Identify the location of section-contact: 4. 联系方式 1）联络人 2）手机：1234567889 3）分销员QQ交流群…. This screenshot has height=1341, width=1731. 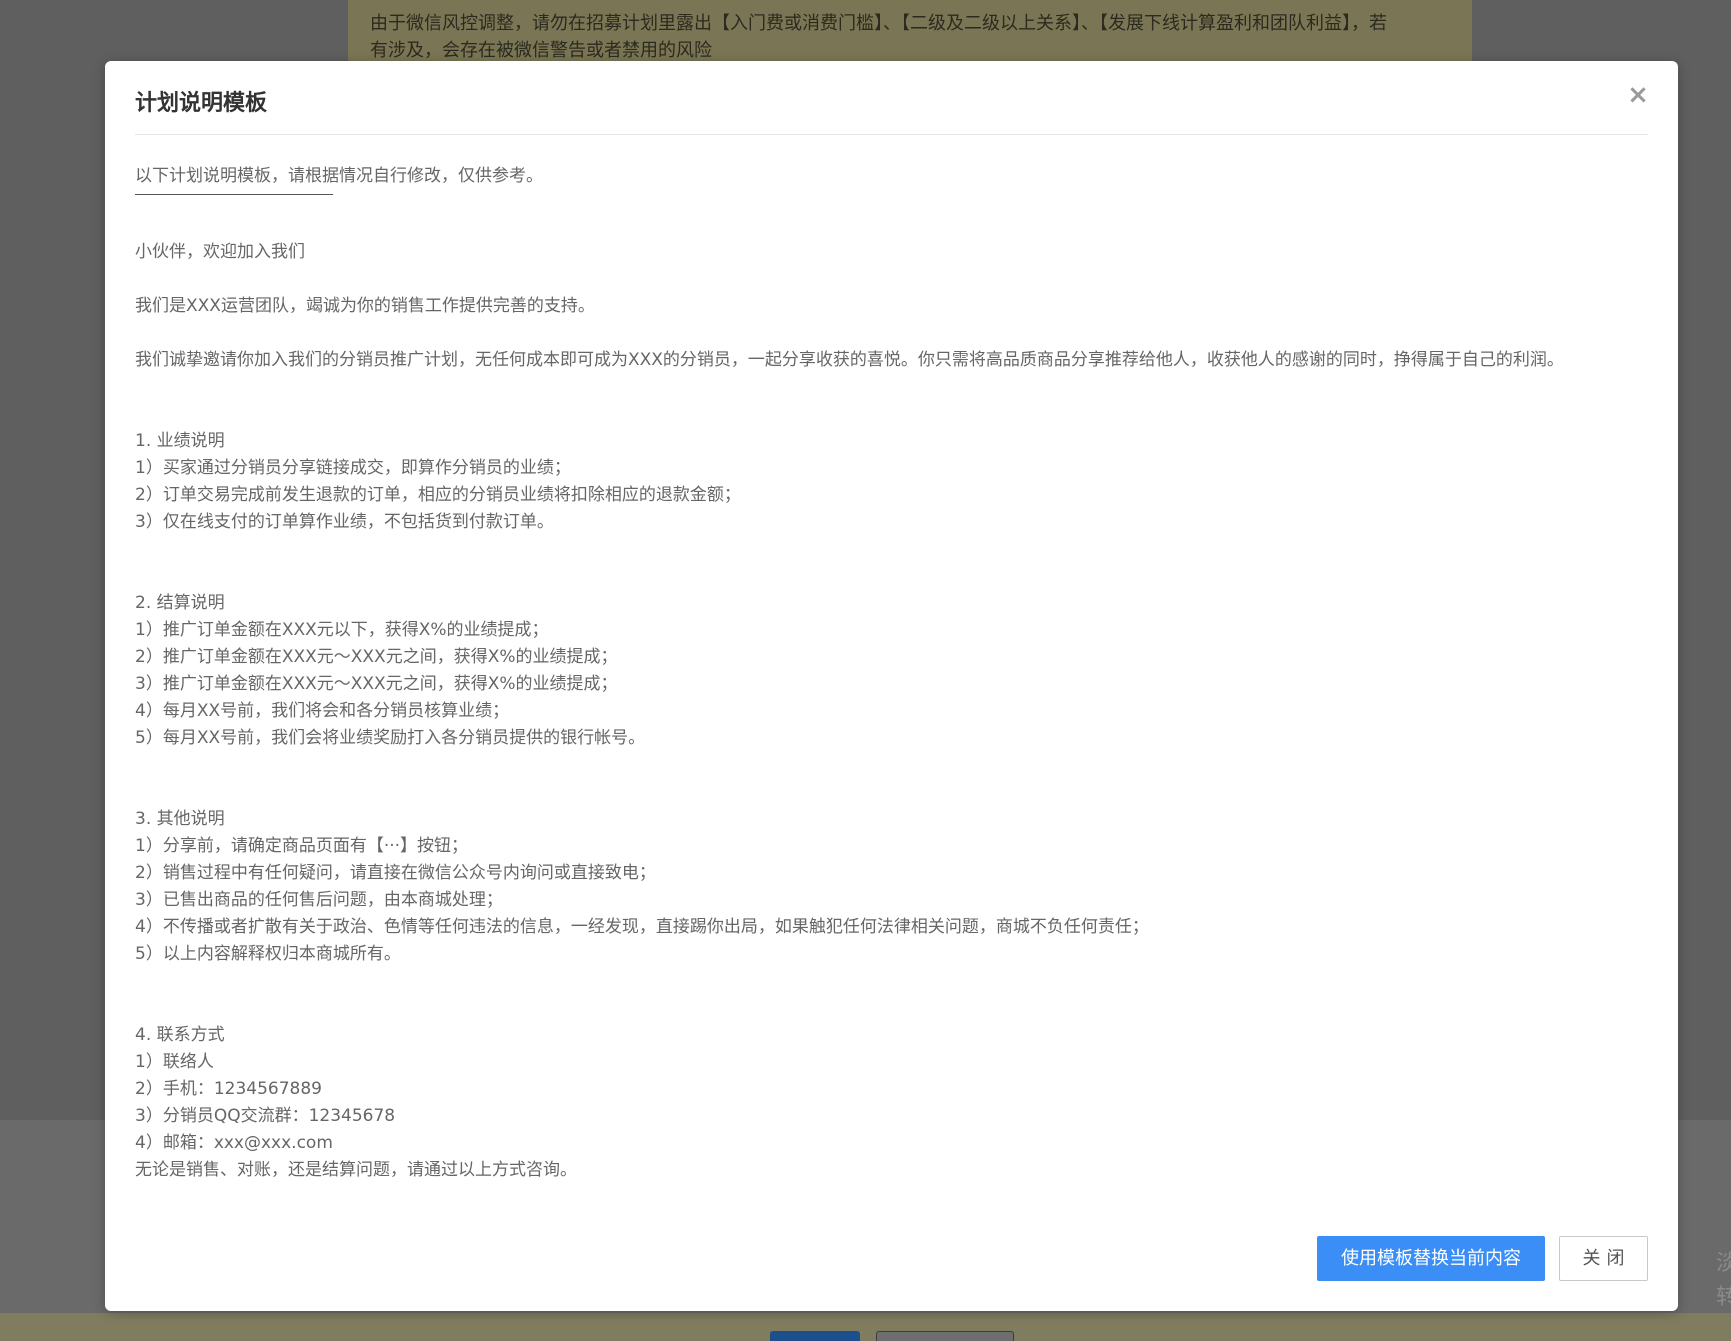
(892, 1103).